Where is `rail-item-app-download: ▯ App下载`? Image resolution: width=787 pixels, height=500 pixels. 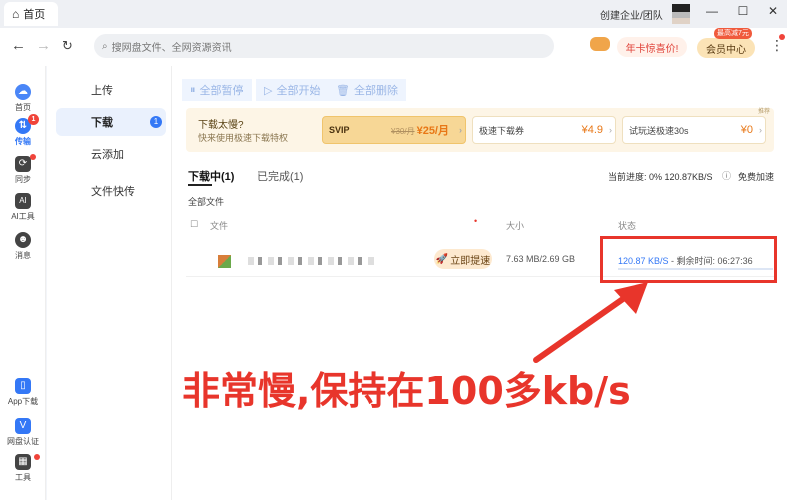
rail-item-app-download: ▯ App下载 is located at coordinates (23, 392).